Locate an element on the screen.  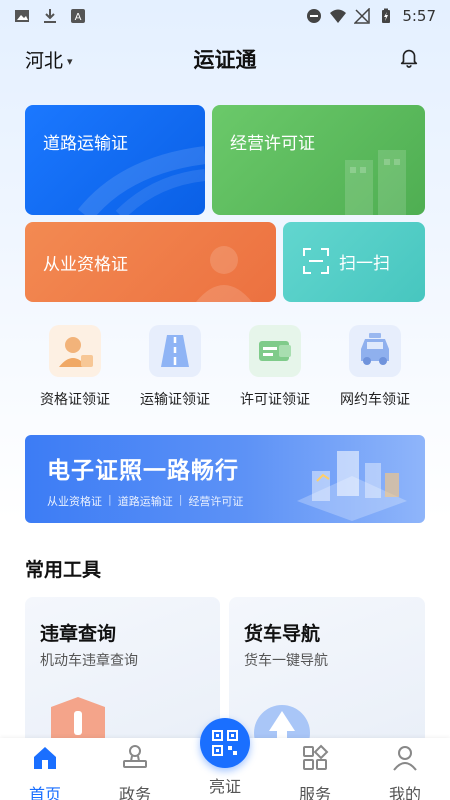
bell-icon is located at coordinates (409, 57).